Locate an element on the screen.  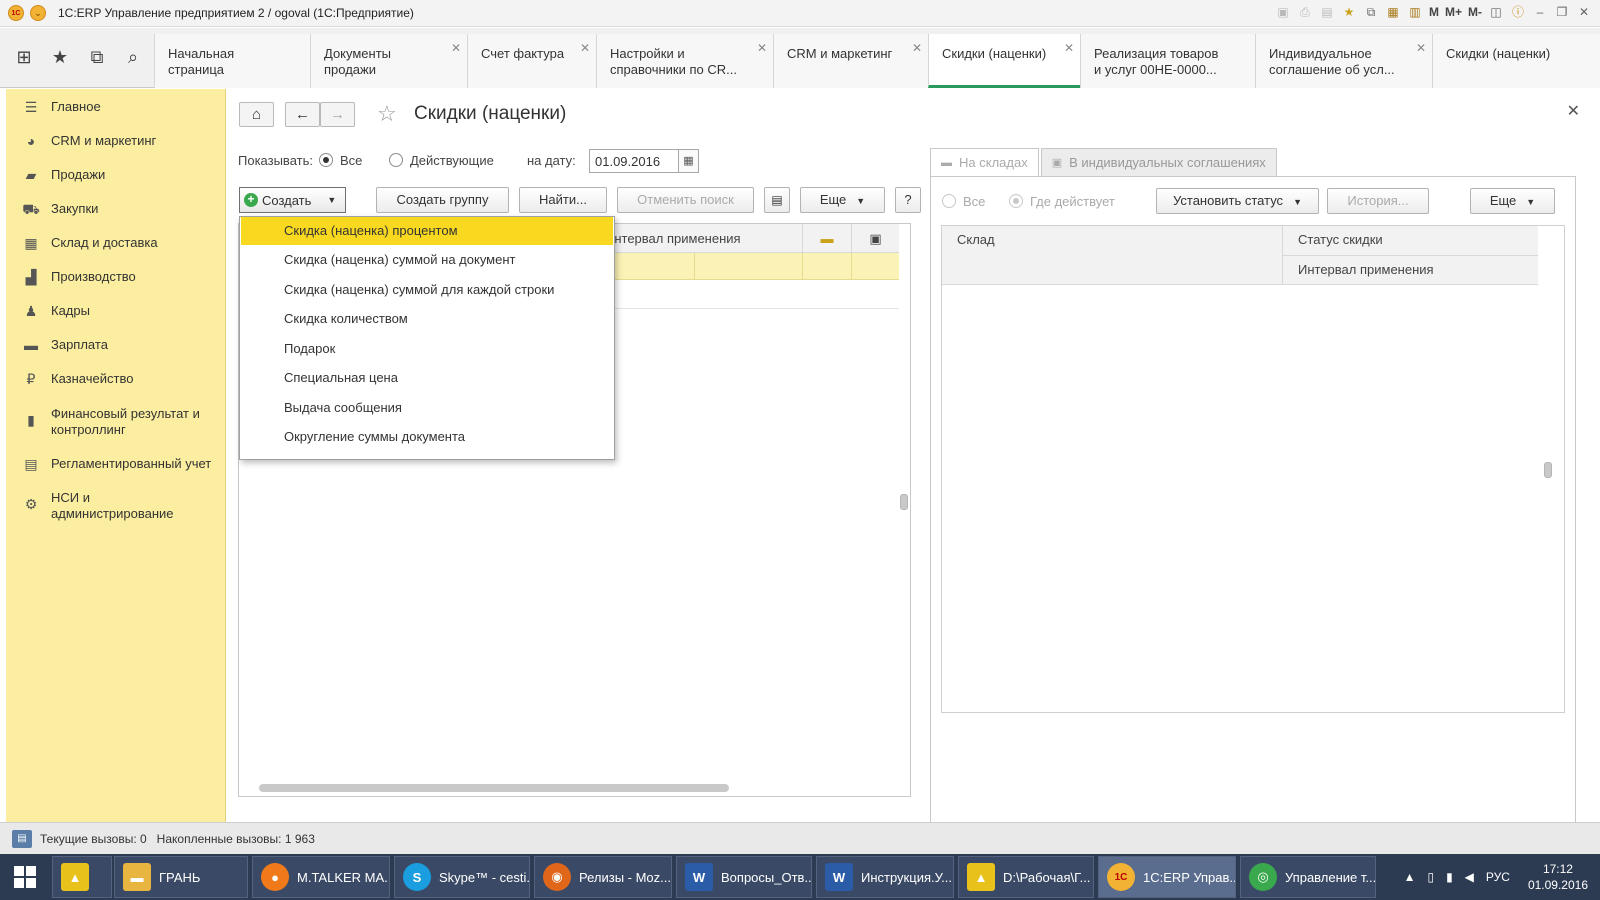
tray-device-icon: ▯ is located at coordinates (1430, 877).